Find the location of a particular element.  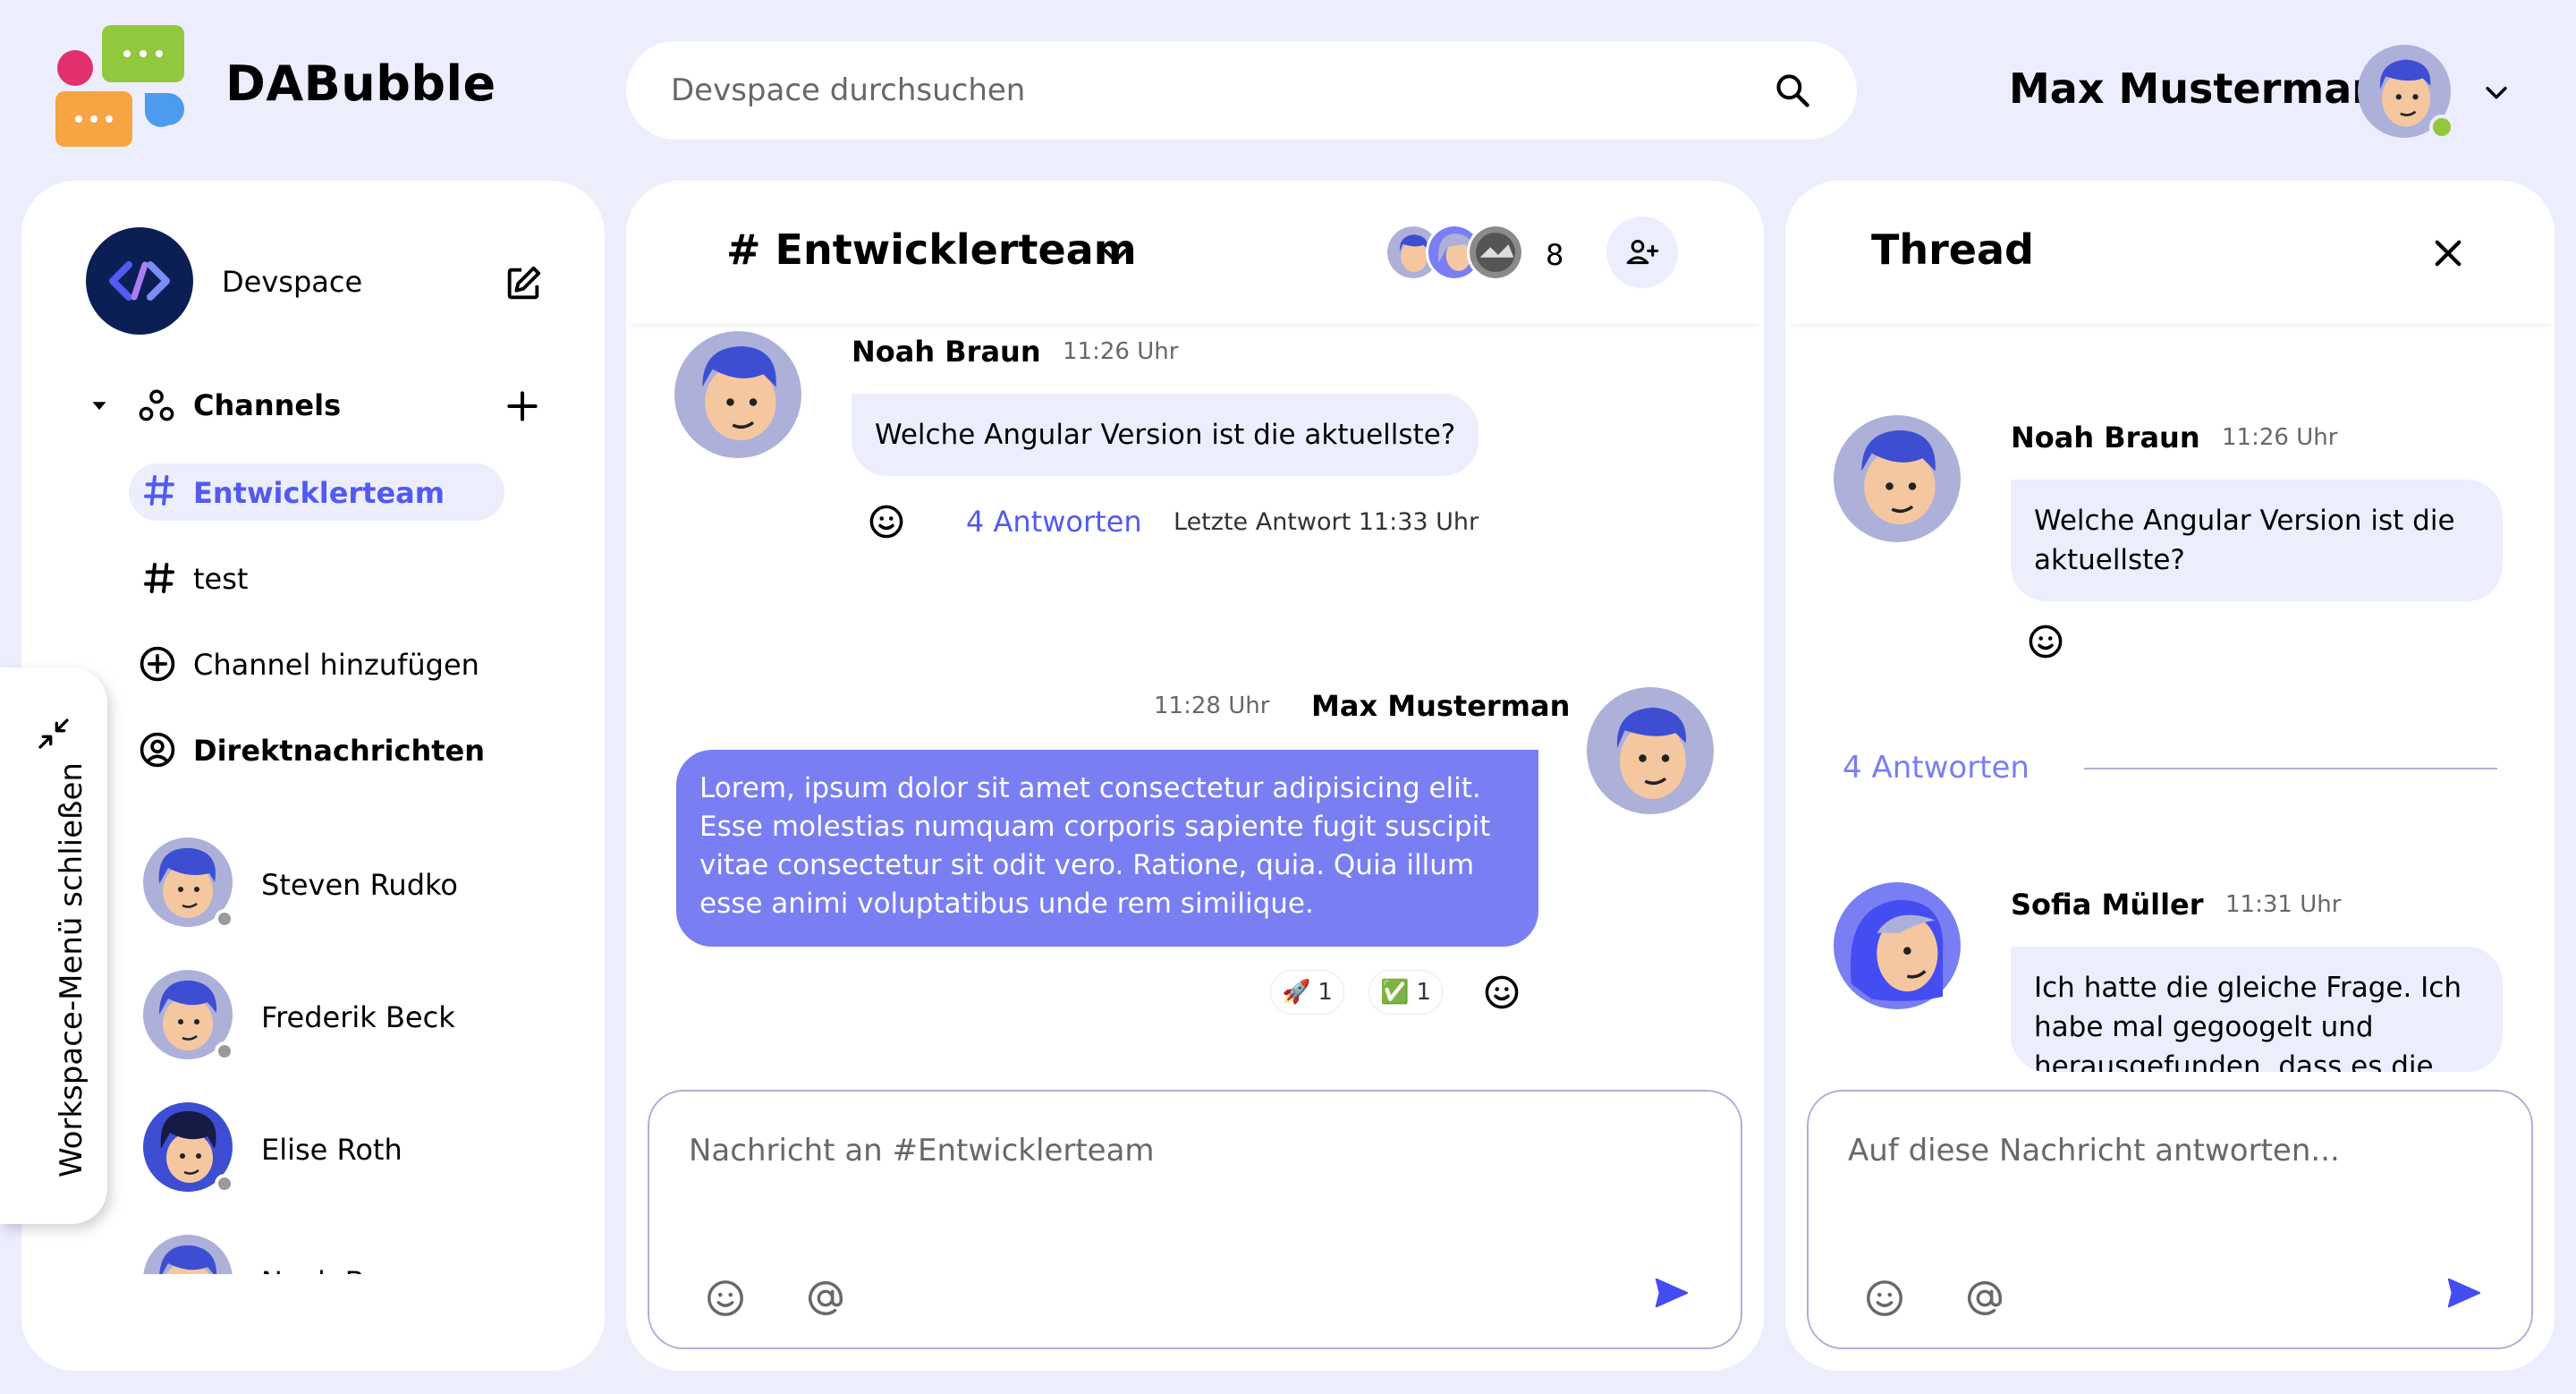

search-bar: Devspace durchsuchen is located at coordinates (1241, 91).